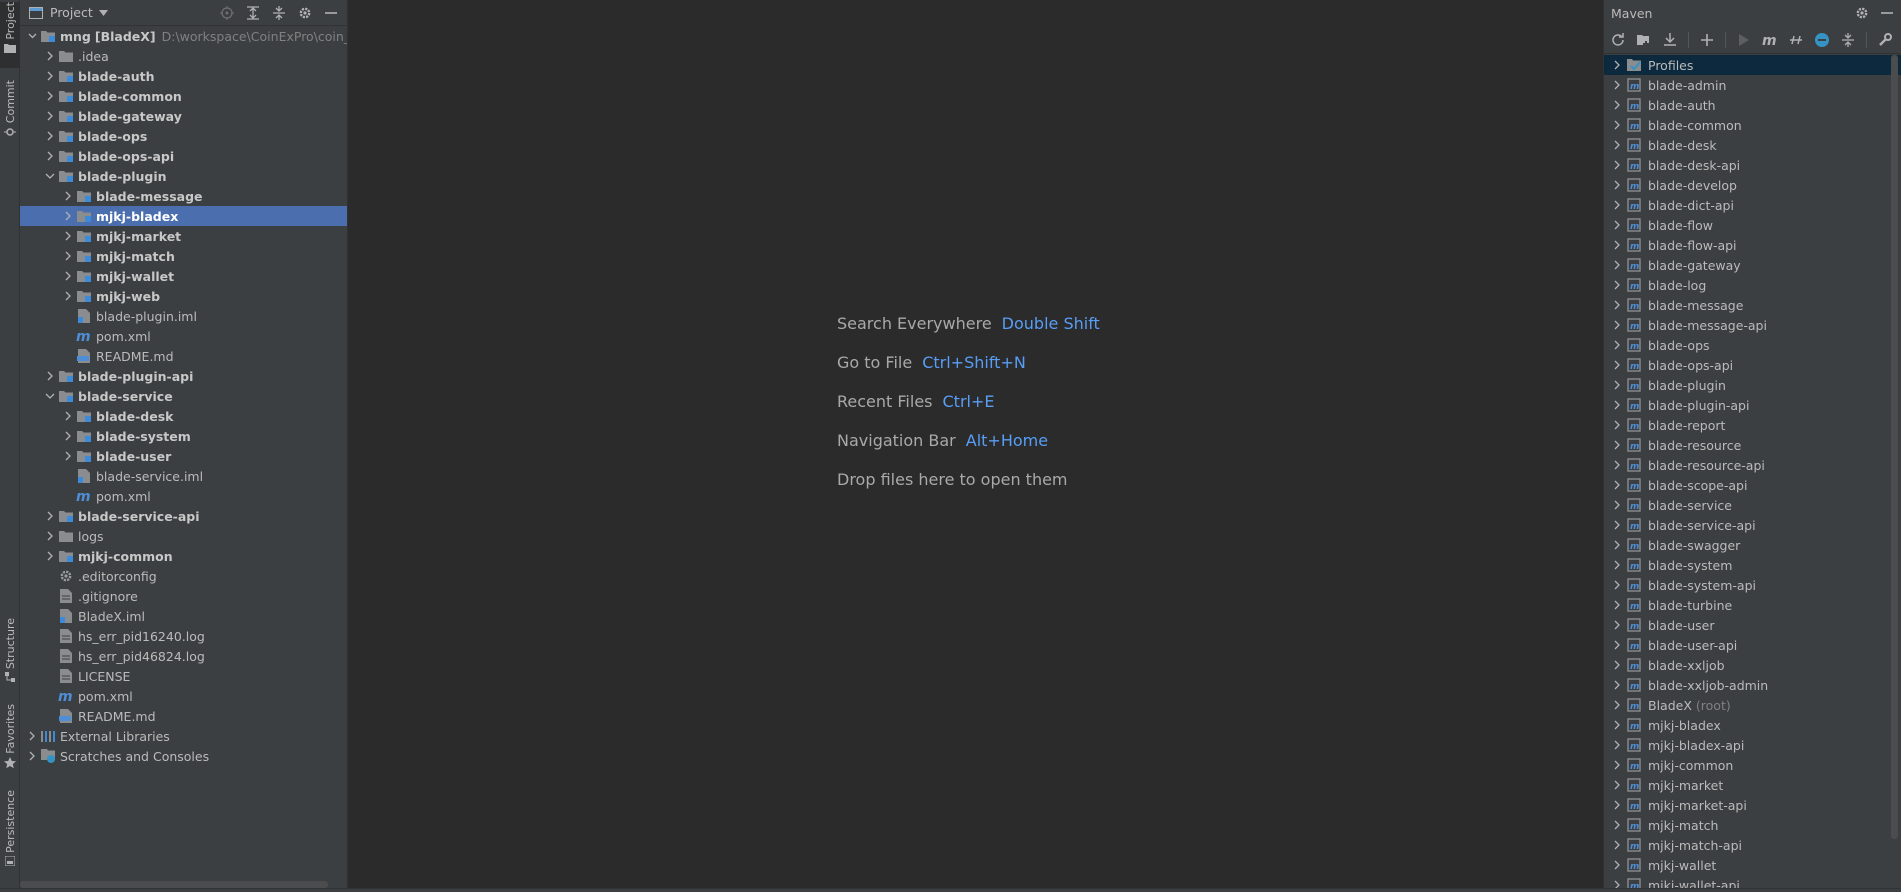 This screenshot has width=1901, height=892. I want to click on tree-row: .idea, so click(183, 56).